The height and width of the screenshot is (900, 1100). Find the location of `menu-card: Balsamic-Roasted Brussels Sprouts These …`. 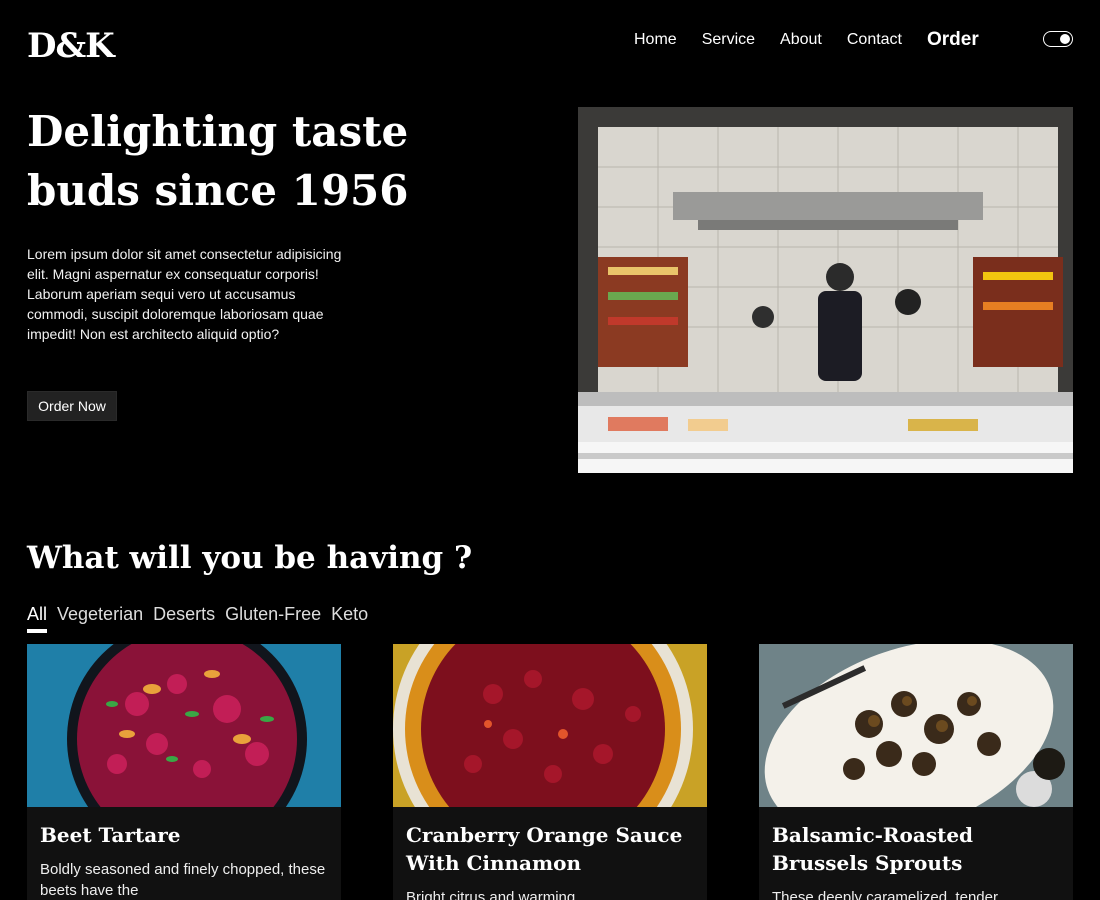

menu-card: Balsamic-Roasted Brussels Sprouts These … is located at coordinates (916, 772).